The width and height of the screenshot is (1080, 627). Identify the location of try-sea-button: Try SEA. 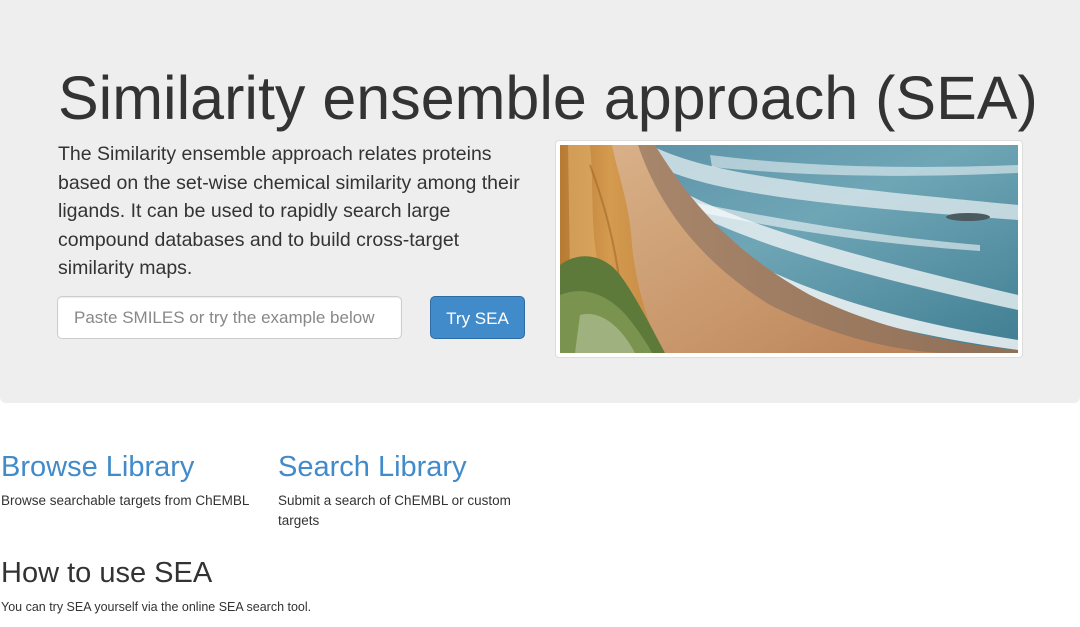
(477, 317).